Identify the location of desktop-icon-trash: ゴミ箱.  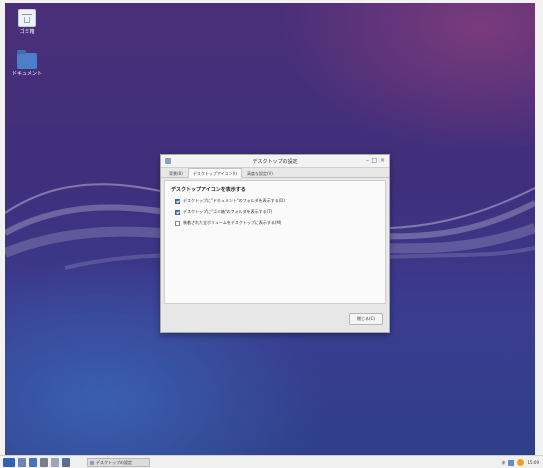
(27, 22).